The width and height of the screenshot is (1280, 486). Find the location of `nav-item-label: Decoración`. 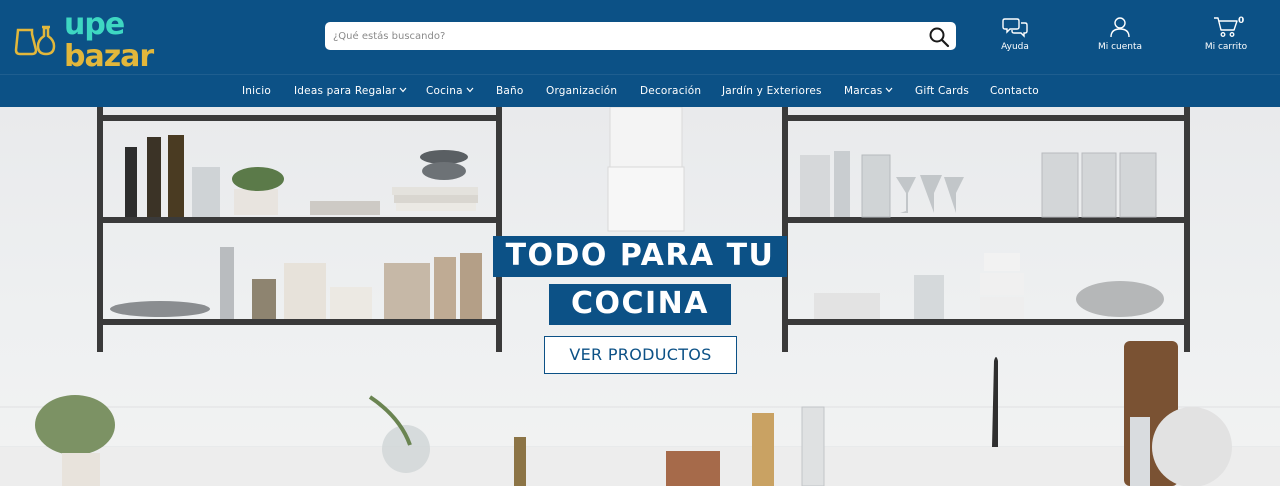

nav-item-label: Decoración is located at coordinates (671, 91).